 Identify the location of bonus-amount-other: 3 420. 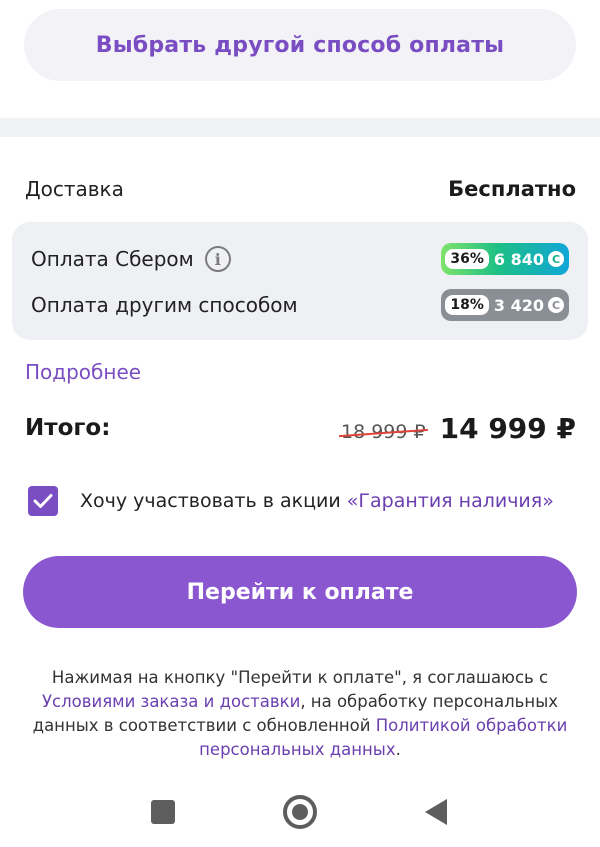
(518, 305).